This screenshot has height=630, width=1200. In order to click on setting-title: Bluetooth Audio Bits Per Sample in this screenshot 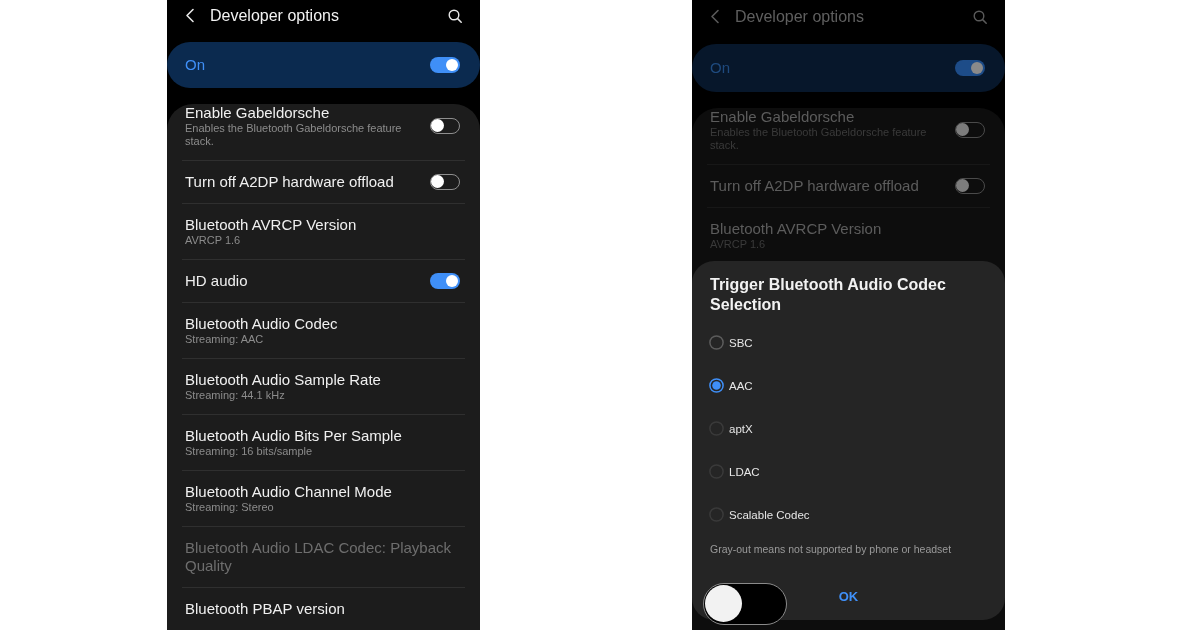, I will do `click(294, 436)`.